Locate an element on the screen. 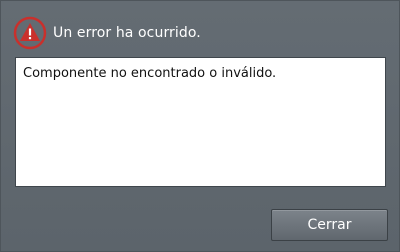 This screenshot has width=400, height=252. dialog-title: Un error ha ocurrido. is located at coordinates (127, 33).